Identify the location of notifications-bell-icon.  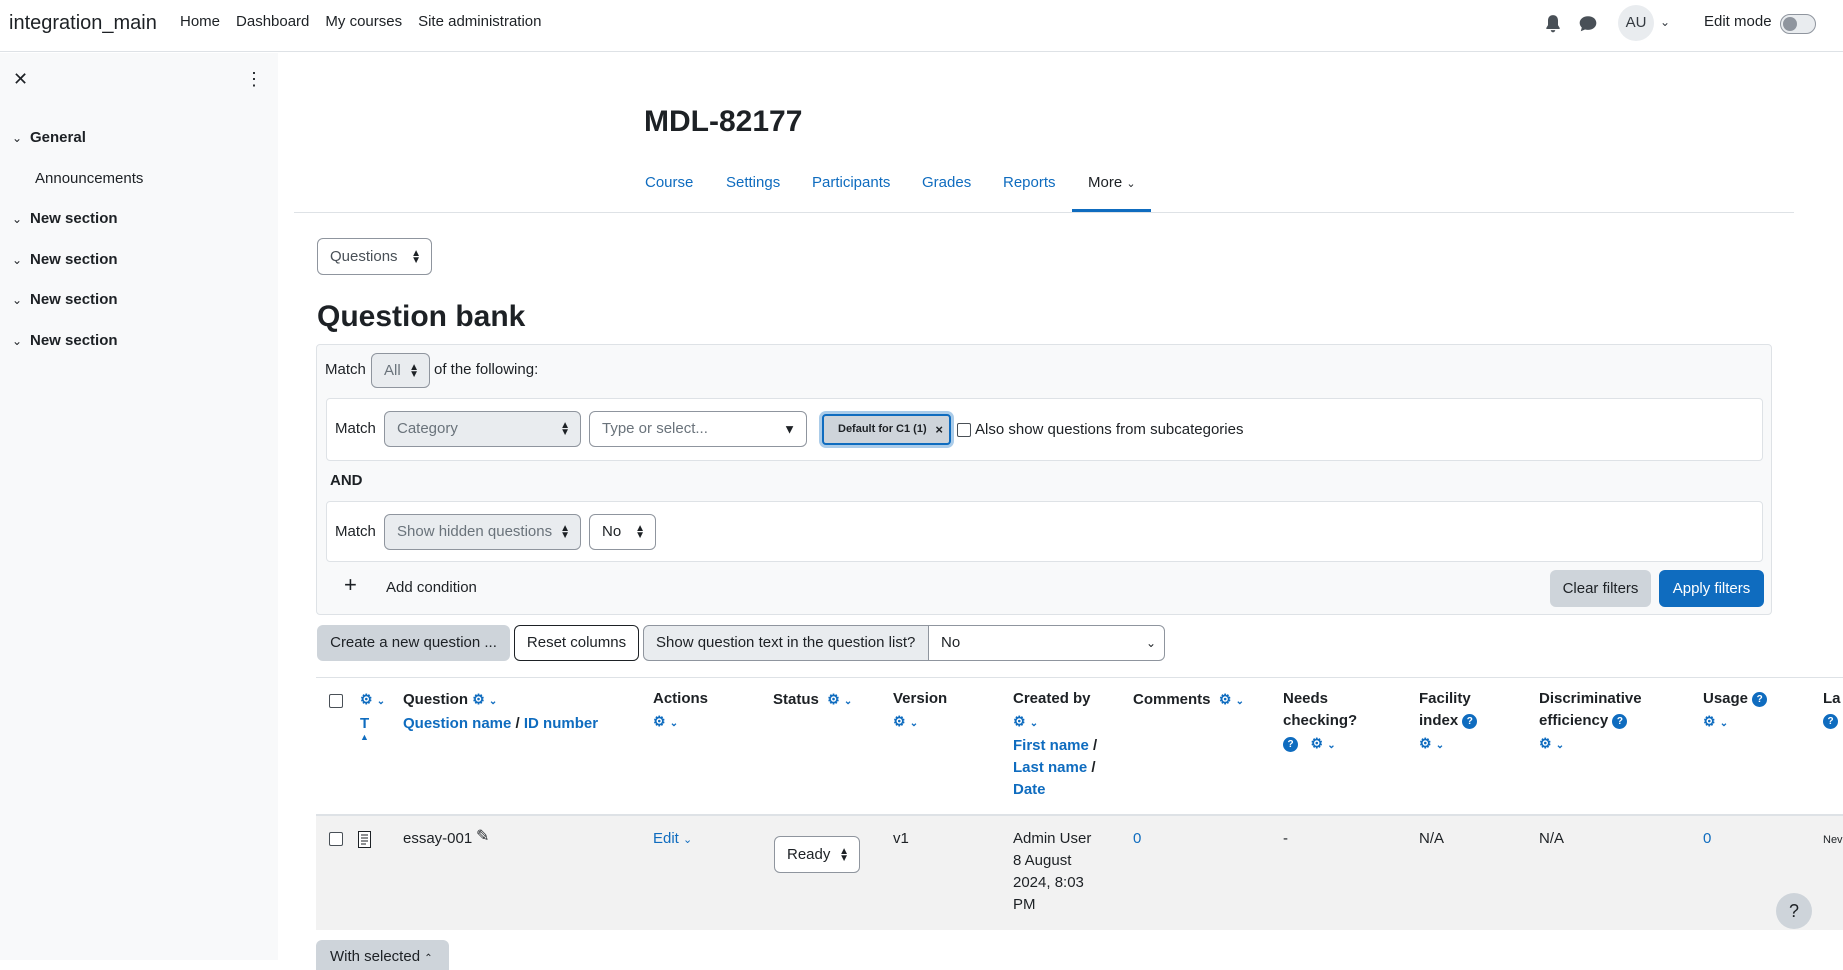
(1553, 24).